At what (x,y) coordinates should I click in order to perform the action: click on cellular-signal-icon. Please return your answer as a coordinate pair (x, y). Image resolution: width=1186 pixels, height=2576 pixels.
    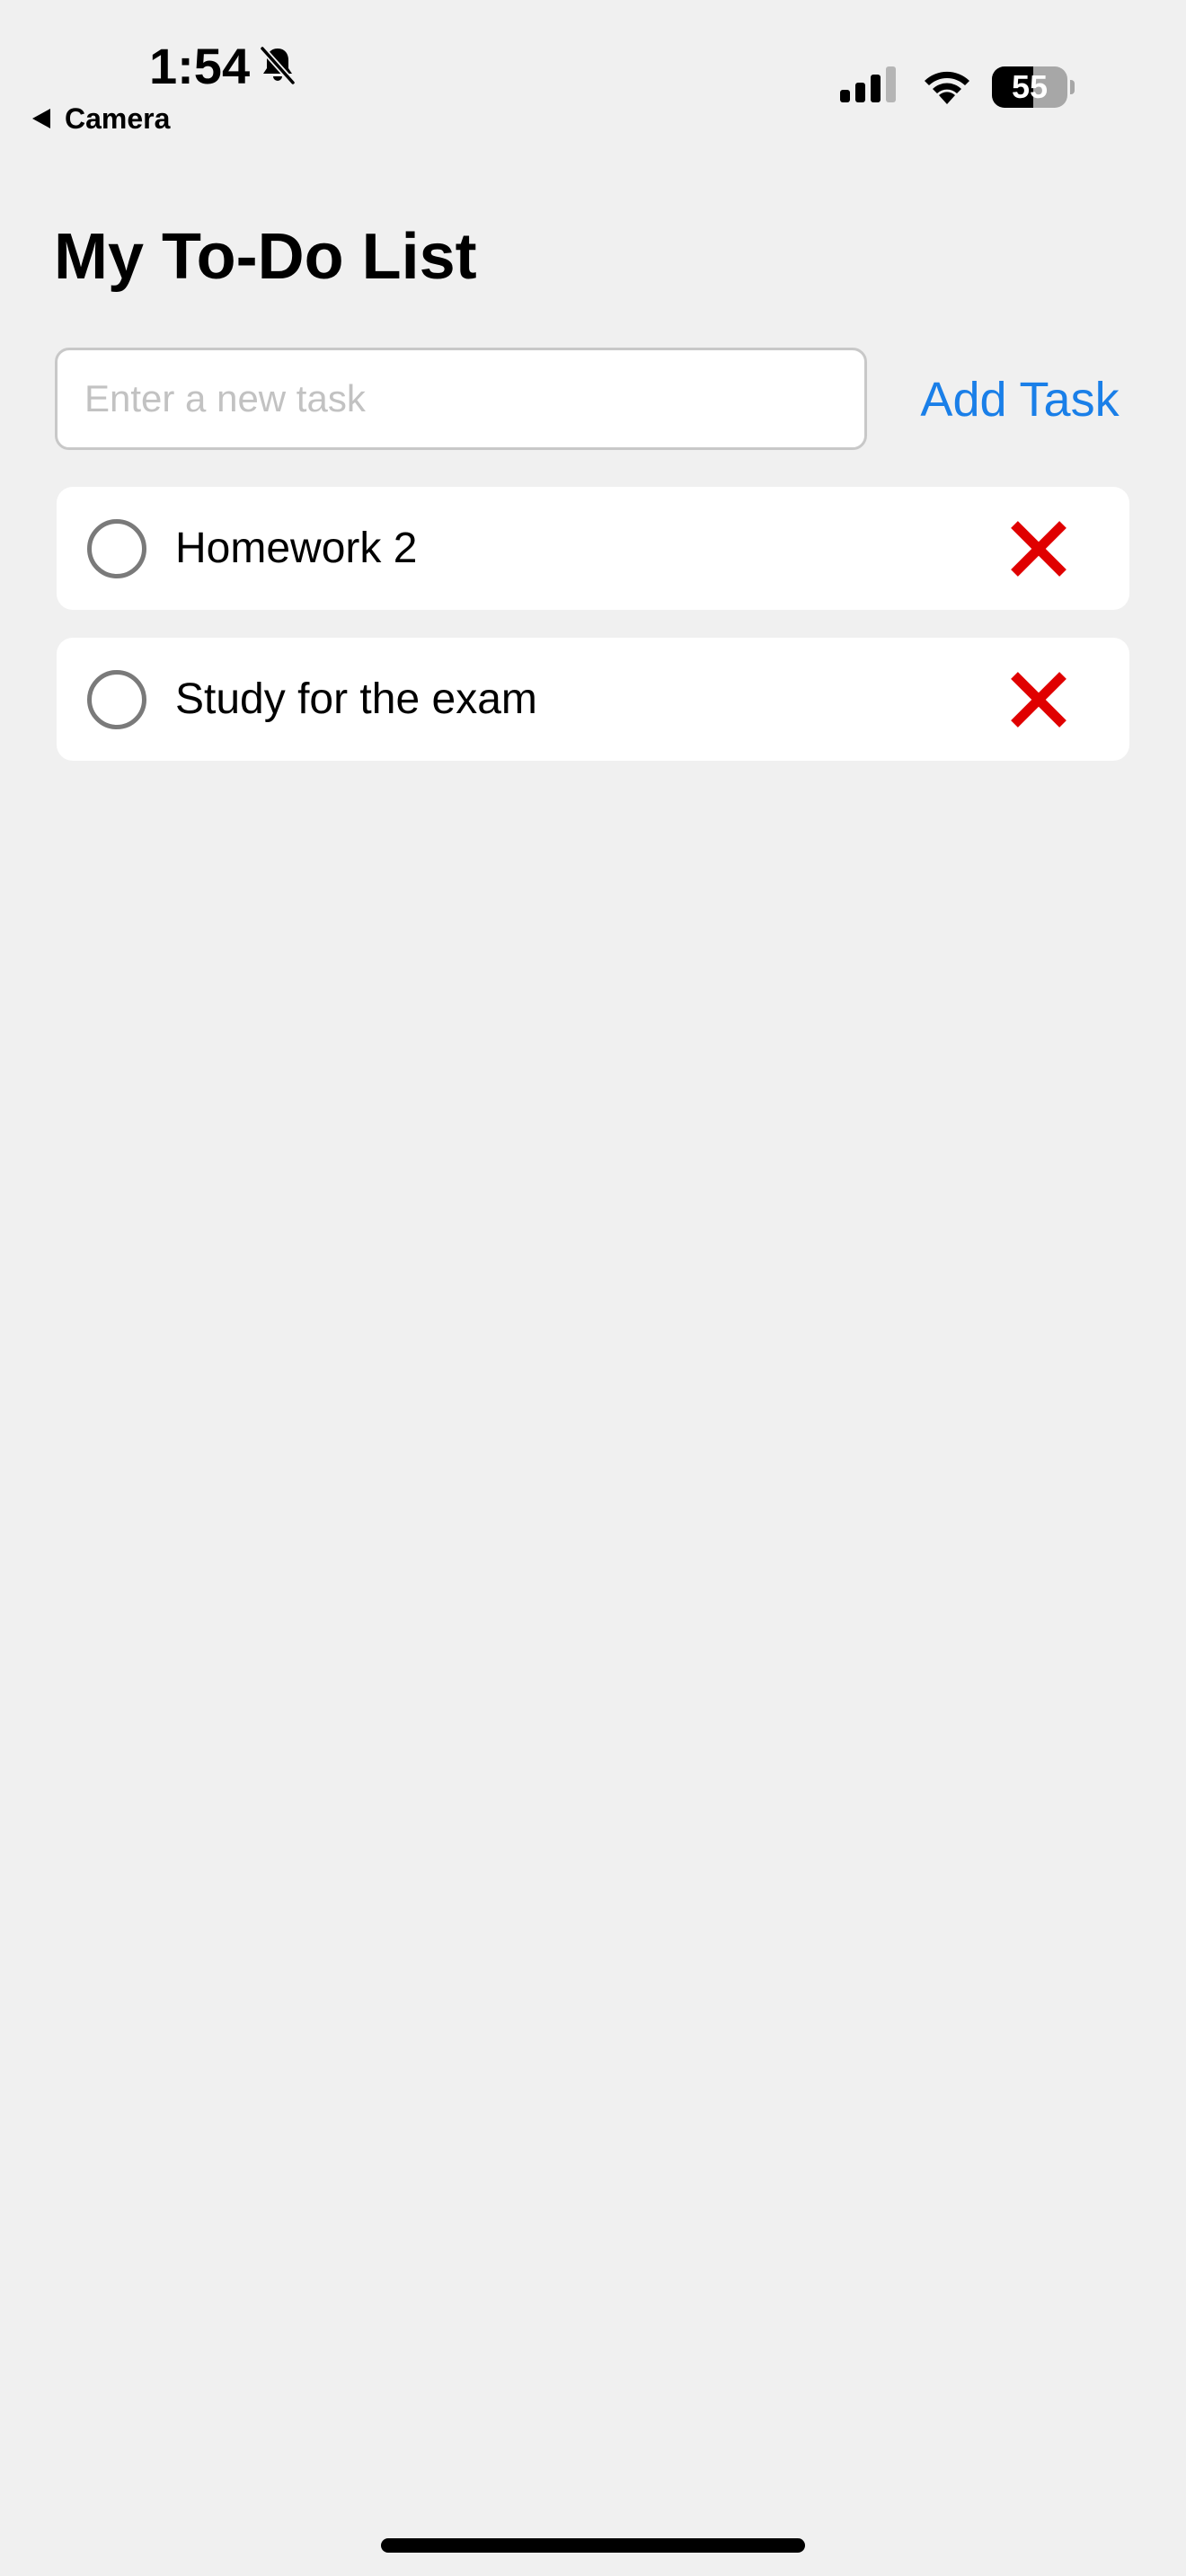
    Looking at the image, I should click on (868, 84).